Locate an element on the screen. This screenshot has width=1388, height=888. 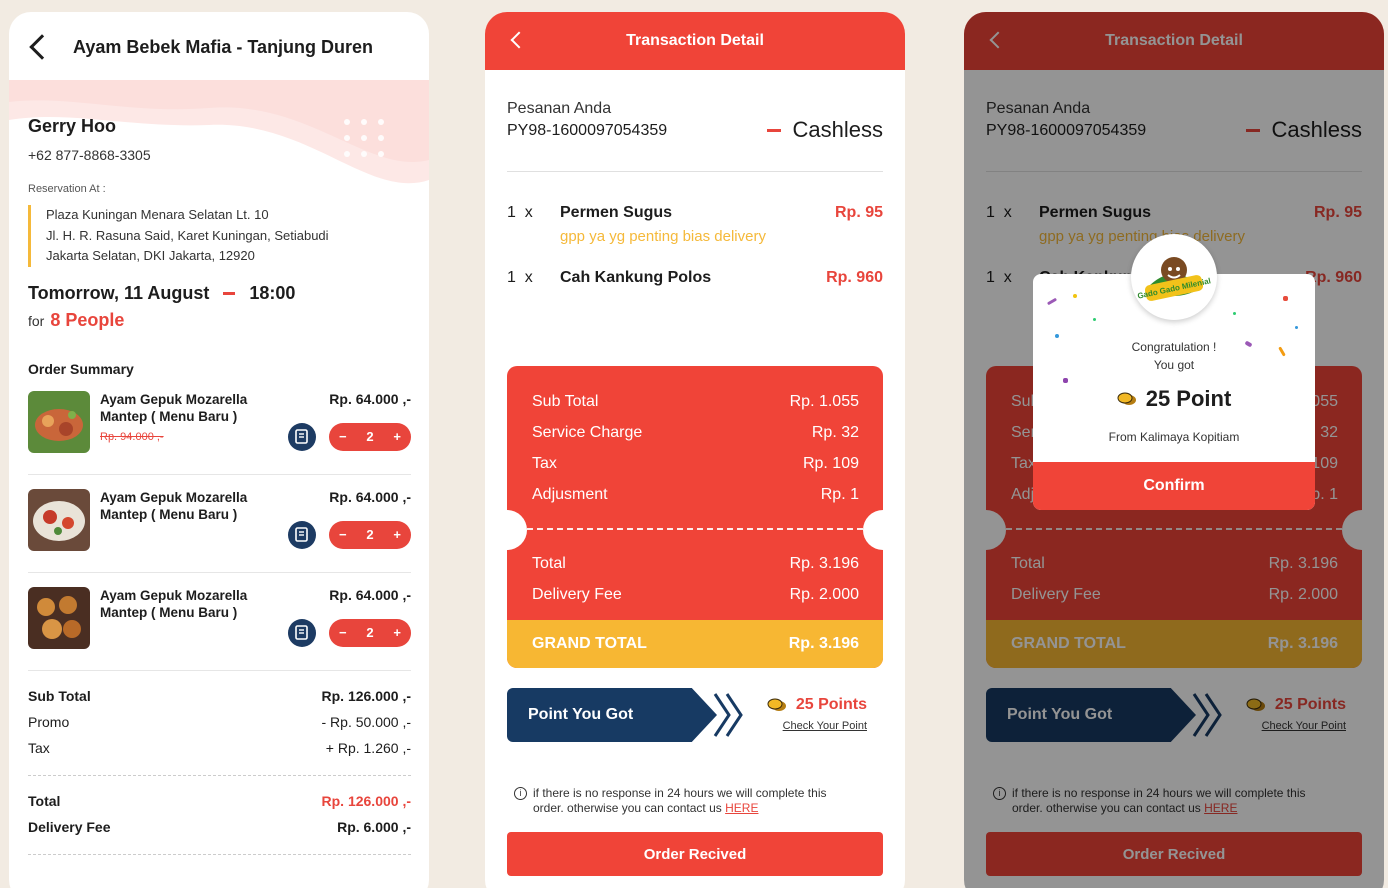
delivery-row: Delivery Fee Rp. 2.000 is located at coordinates (695, 595).